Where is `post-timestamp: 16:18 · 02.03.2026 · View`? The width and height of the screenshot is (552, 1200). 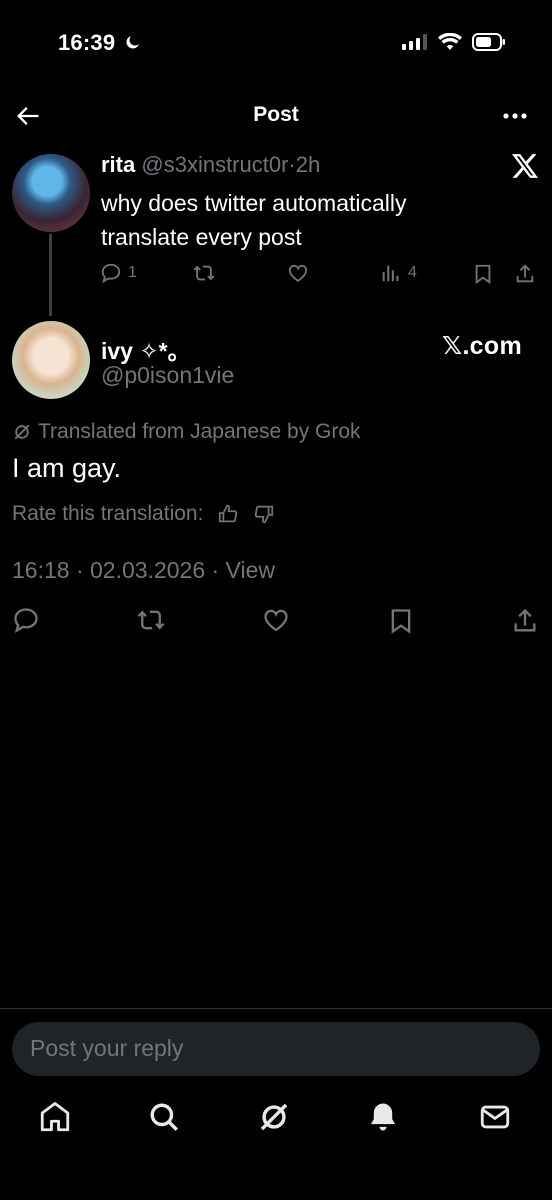 post-timestamp: 16:18 · 02.03.2026 · View is located at coordinates (143, 570).